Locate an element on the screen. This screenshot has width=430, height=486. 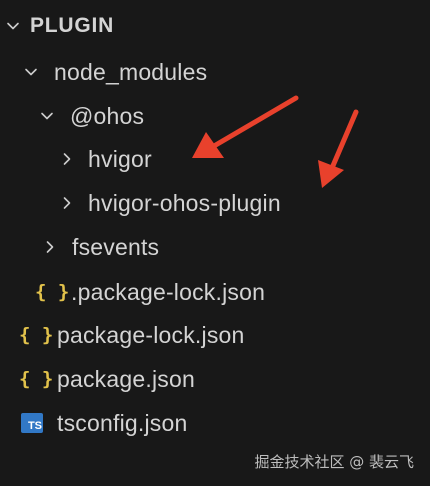
tree-item-label: hvigor-ohos-plugin is located at coordinates (184, 202).